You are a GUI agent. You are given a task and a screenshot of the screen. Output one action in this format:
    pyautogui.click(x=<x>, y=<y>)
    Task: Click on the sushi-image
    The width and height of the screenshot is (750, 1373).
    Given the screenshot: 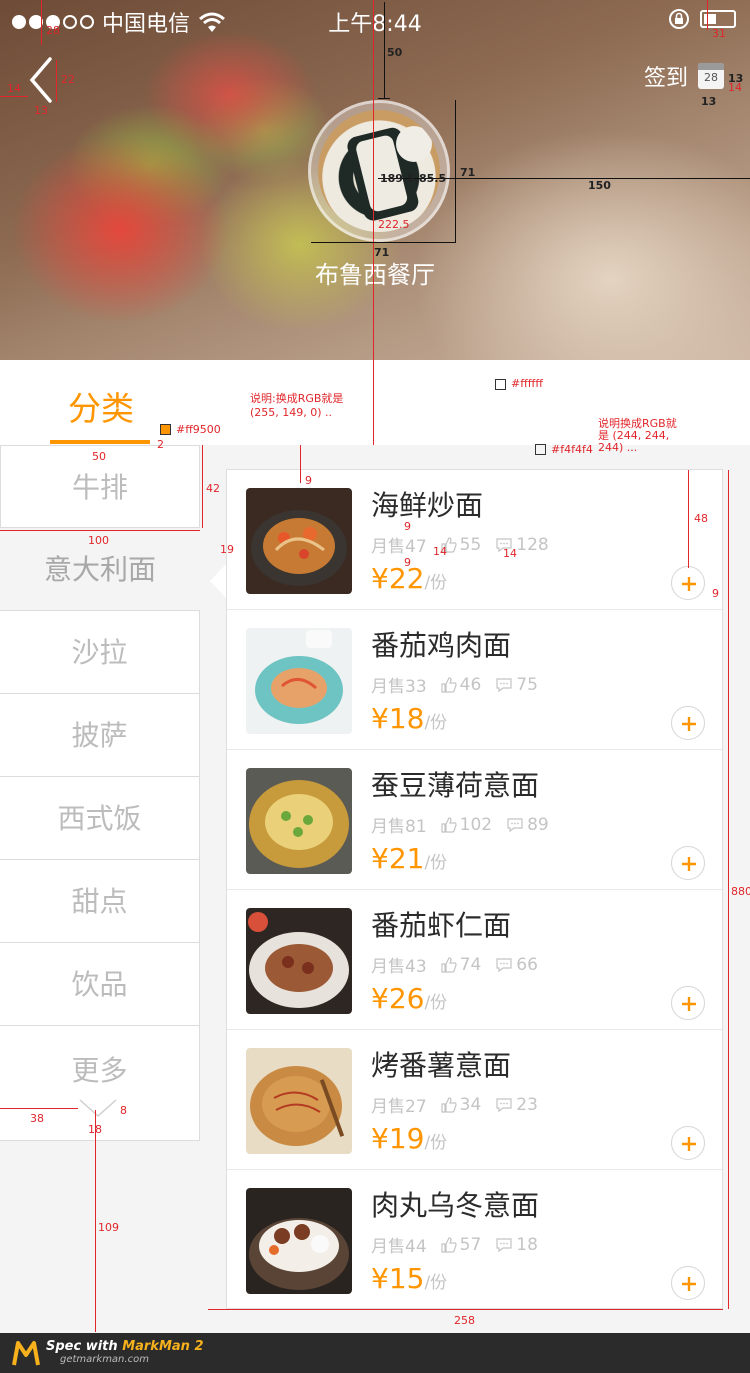 What is the action you would take?
    pyautogui.click(x=379, y=171)
    